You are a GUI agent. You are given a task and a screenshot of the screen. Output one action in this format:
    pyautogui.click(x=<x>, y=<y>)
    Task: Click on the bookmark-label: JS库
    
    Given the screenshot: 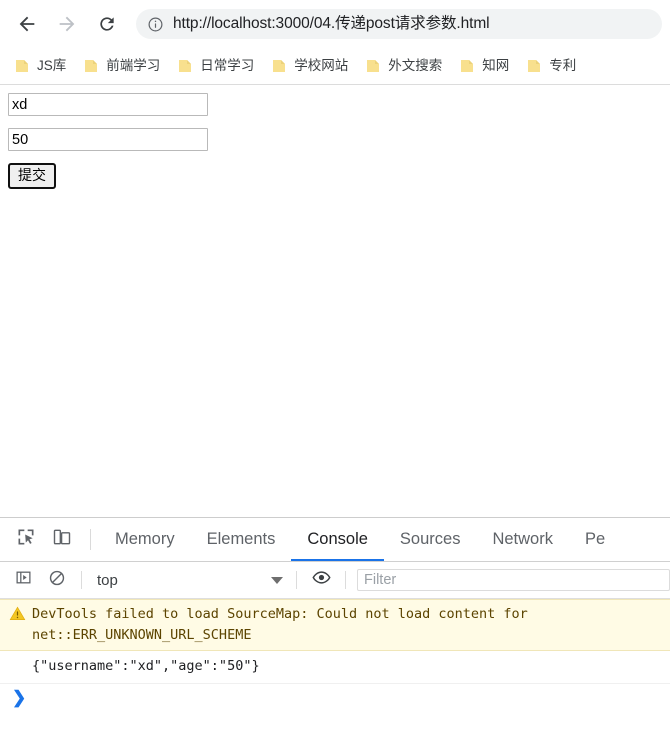 What is the action you would take?
    pyautogui.click(x=52, y=65)
    